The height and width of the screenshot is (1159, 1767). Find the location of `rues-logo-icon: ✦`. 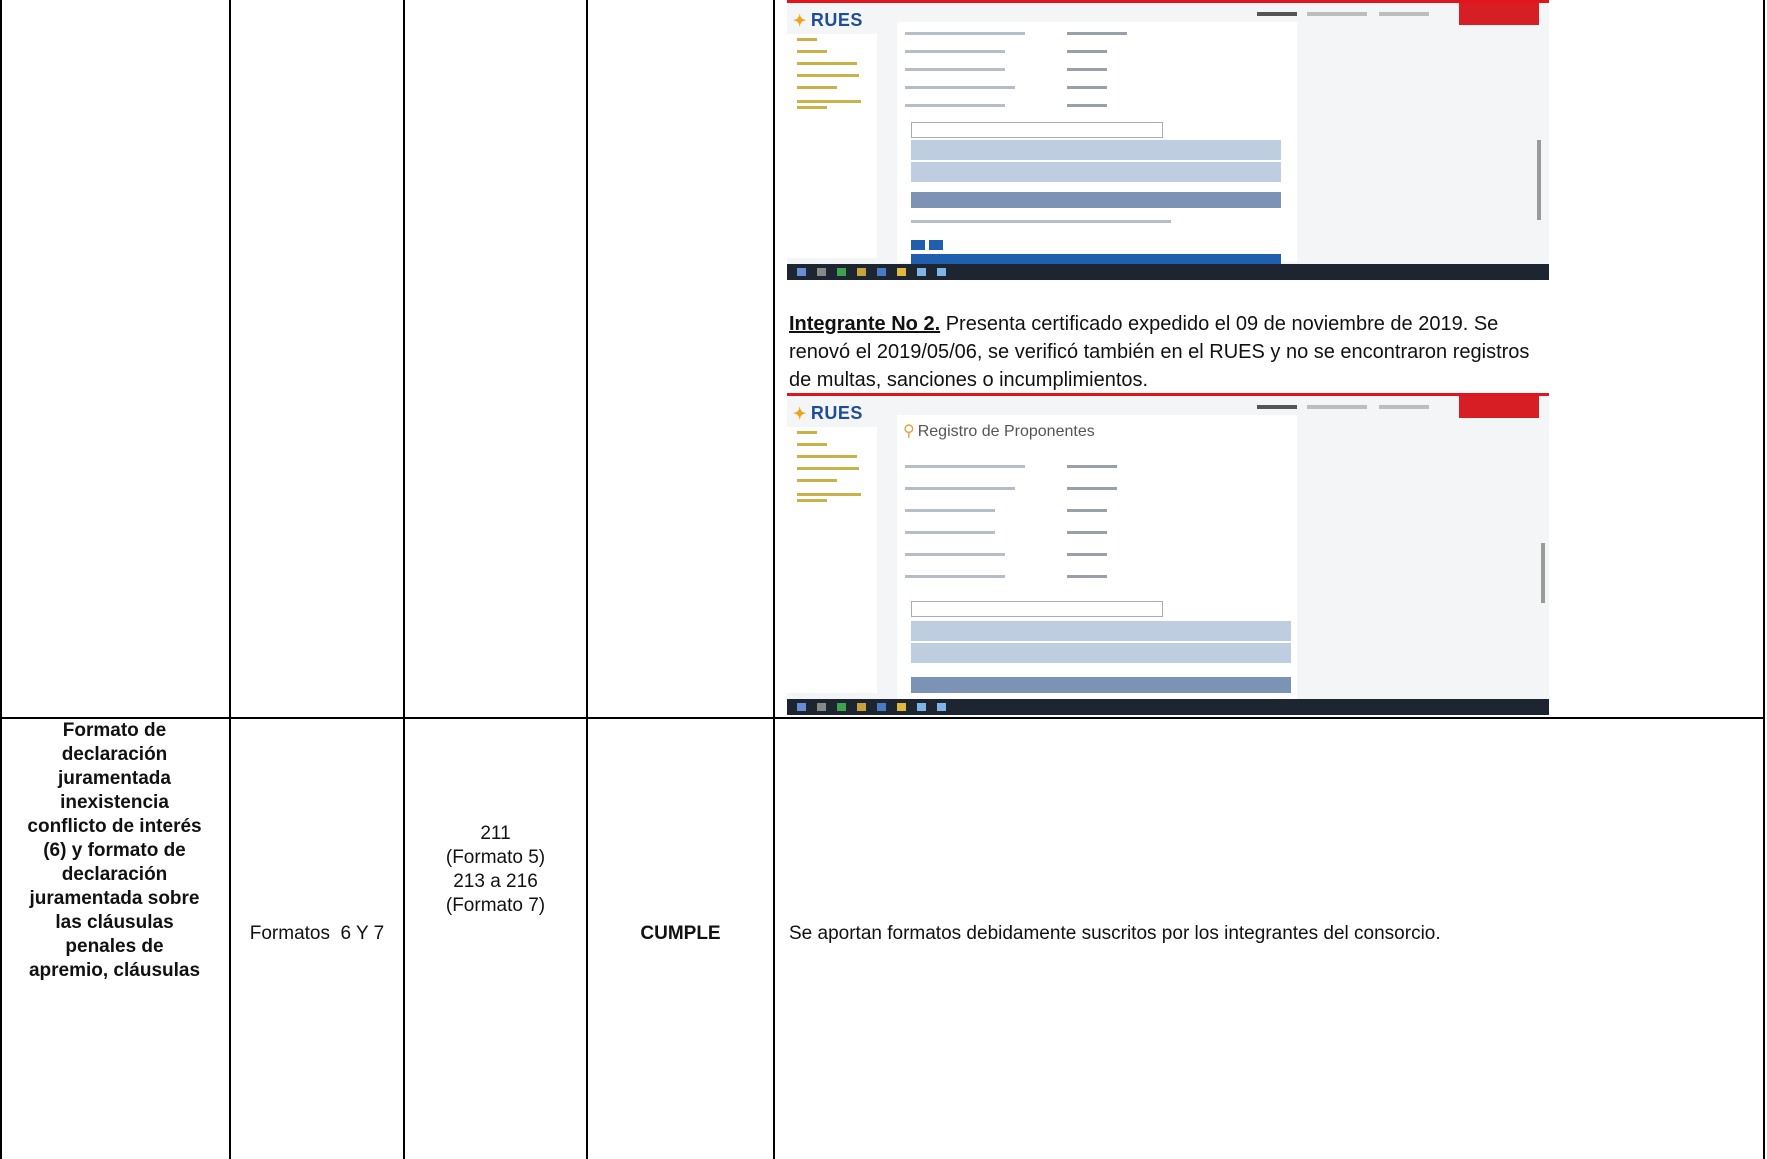

rues-logo-icon: ✦ is located at coordinates (800, 21).